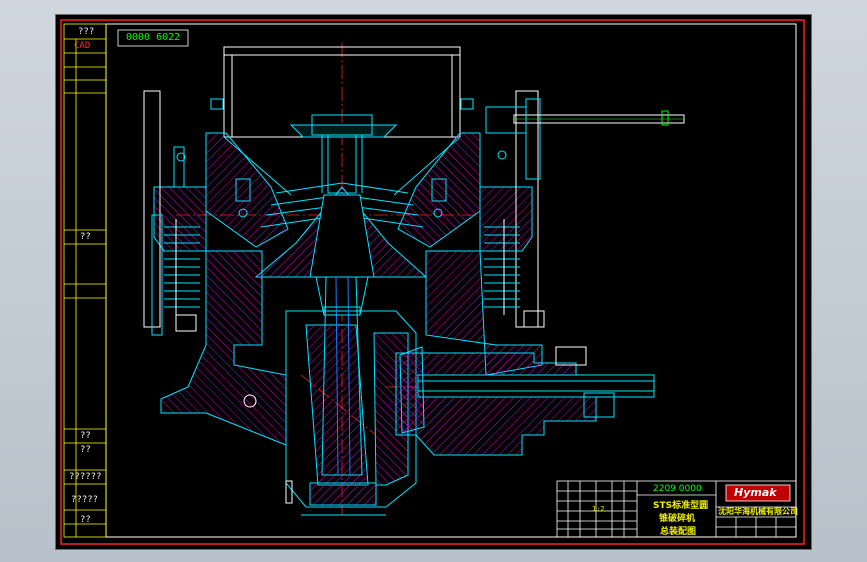 Image resolution: width=867 pixels, height=562 pixels. Describe the element at coordinates (85, 520) in the screenshot. I see `strip-label-e: ??` at that location.